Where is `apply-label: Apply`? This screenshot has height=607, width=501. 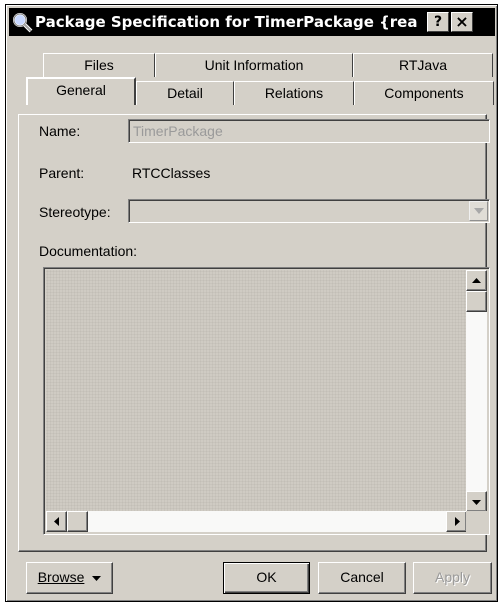 apply-label: Apply is located at coordinates (452, 577).